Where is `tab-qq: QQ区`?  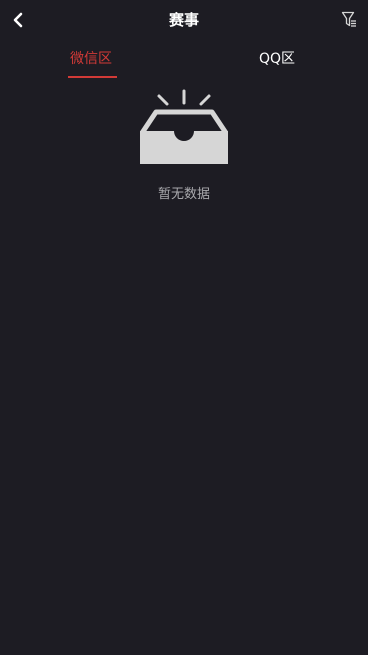 tab-qq: QQ区 is located at coordinates (277, 60).